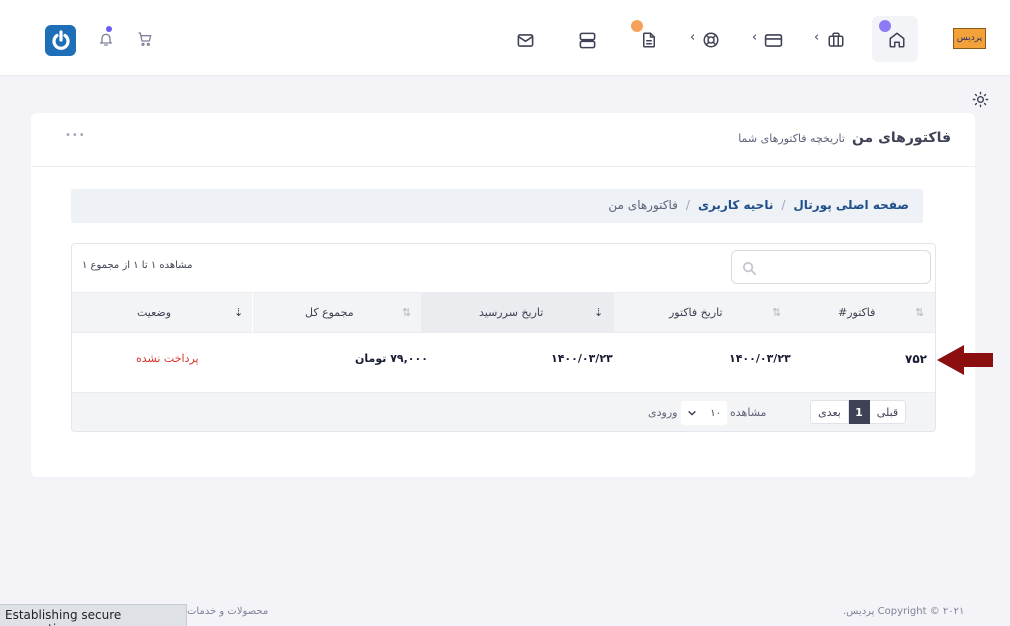 This screenshot has width=1010, height=626. What do you see at coordinates (749, 268) in the screenshot?
I see `search-icon` at bounding box center [749, 268].